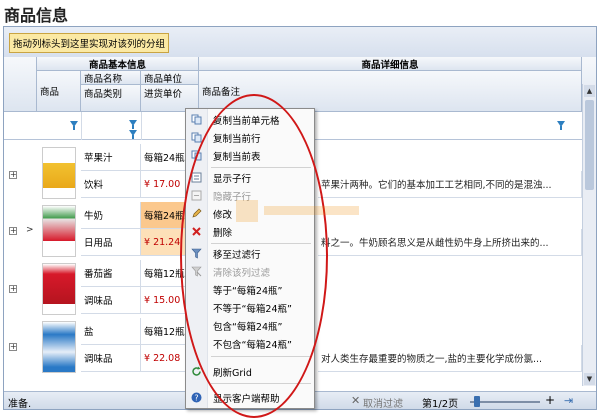  Describe the element at coordinates (505, 402) in the screenshot. I see `page-slider-track` at that location.